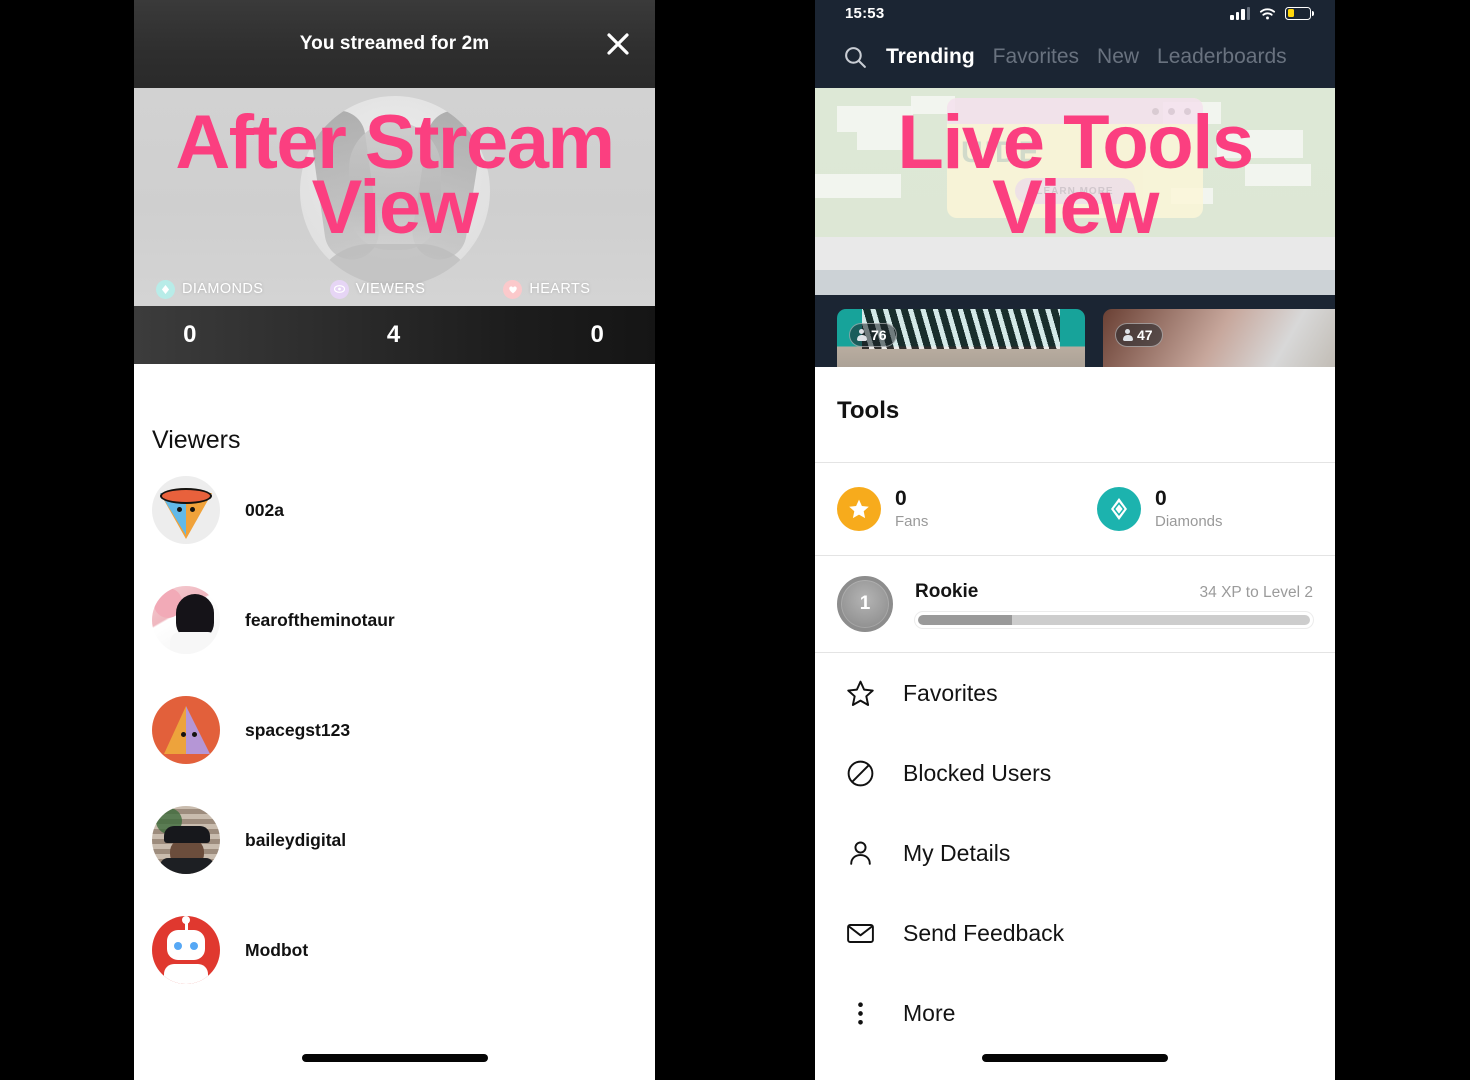 This screenshot has width=1470, height=1080. What do you see at coordinates (221, 289) in the screenshot?
I see `stat-label-diamonds: DIAMONDS` at bounding box center [221, 289].